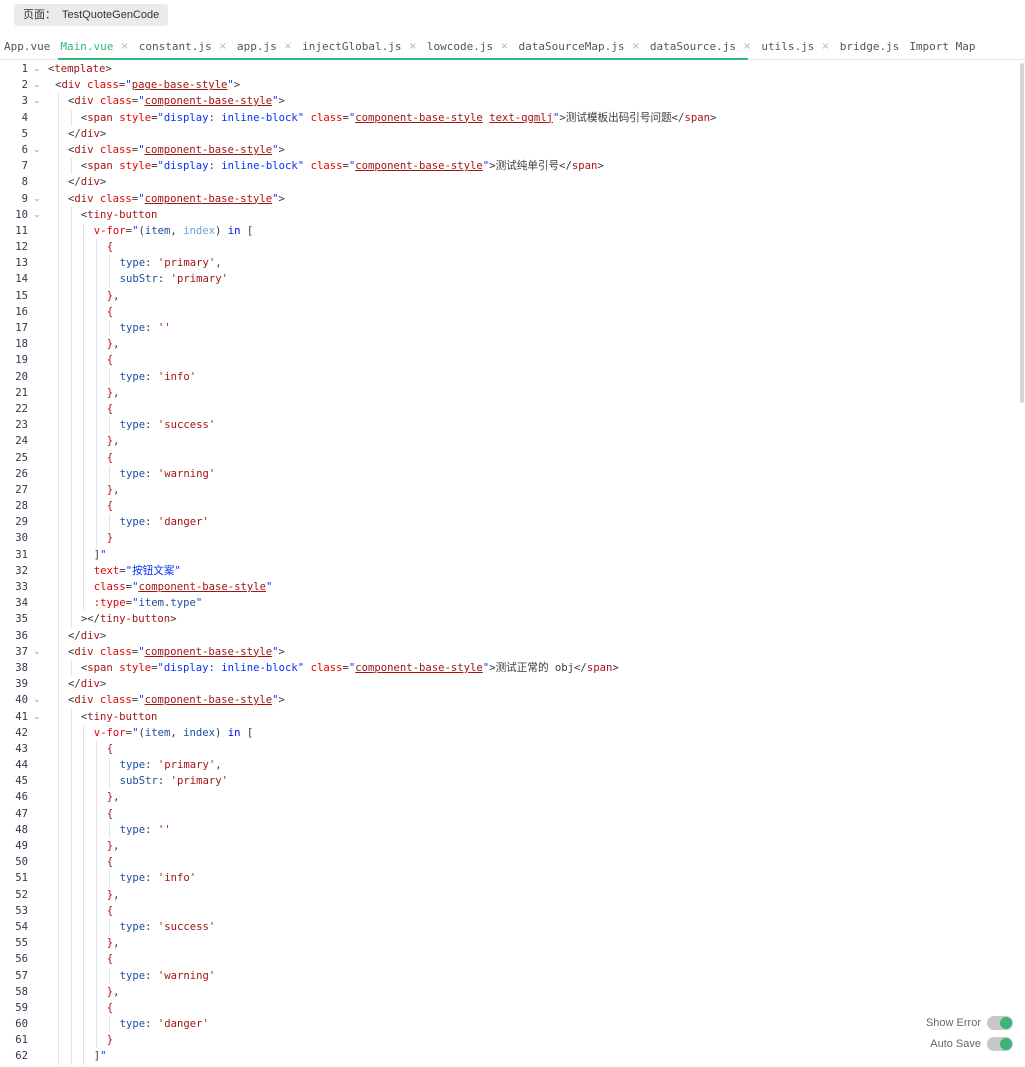 Image resolution: width=1025 pixels, height=1067 pixels. I want to click on code-line: 3 ⌄ <div class="component-base-style">, so click(512, 101).